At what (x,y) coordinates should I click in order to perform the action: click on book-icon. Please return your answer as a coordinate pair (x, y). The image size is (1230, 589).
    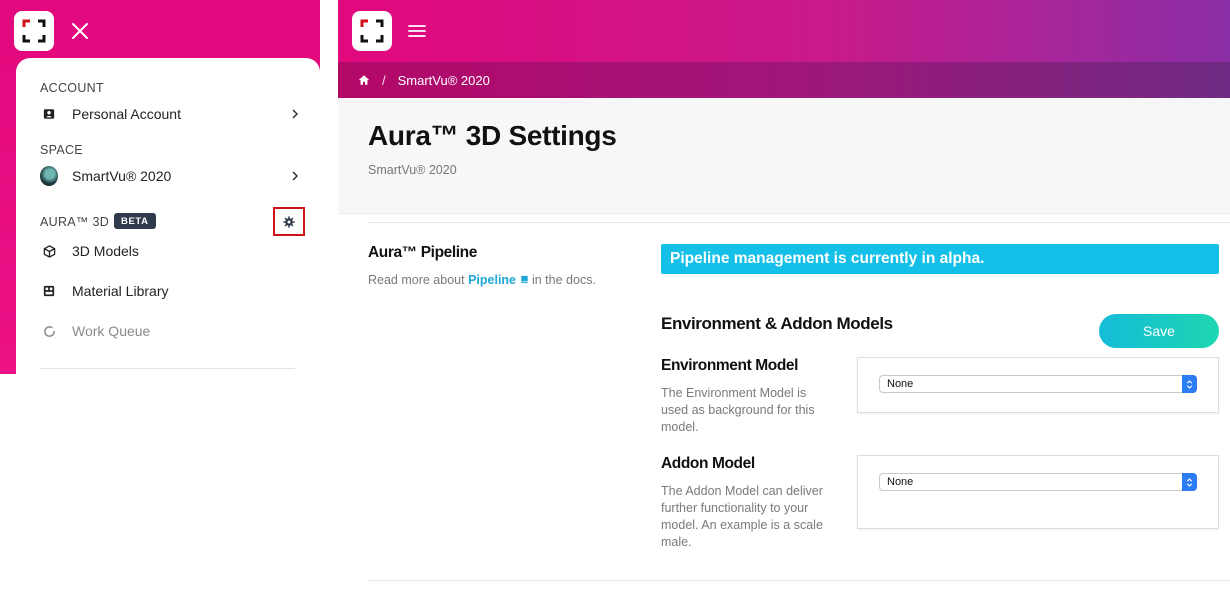
    Looking at the image, I should click on (524, 279).